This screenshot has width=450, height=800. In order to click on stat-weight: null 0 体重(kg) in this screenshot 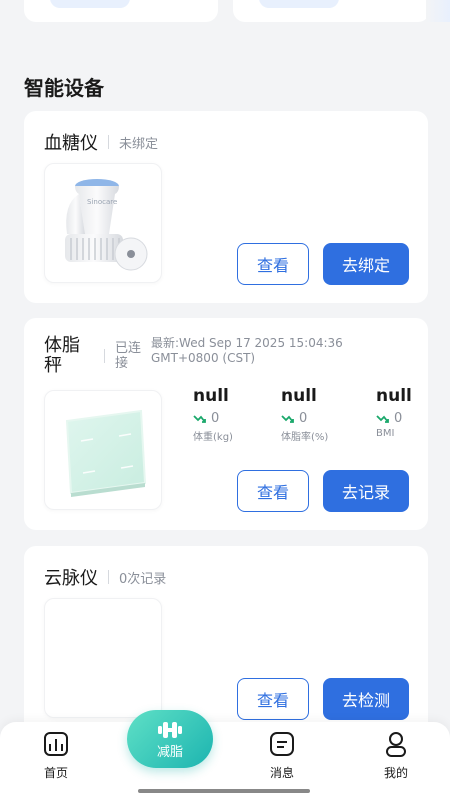, I will do `click(233, 414)`.